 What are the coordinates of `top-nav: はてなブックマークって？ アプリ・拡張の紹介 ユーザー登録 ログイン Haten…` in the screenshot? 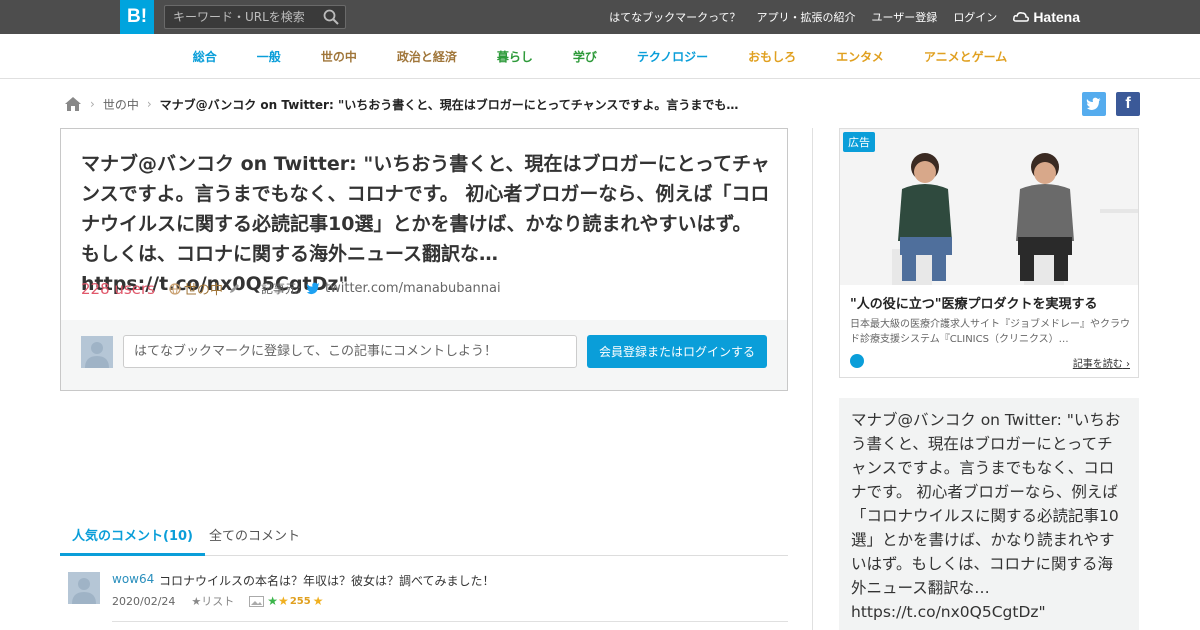 It's located at (836, 17).